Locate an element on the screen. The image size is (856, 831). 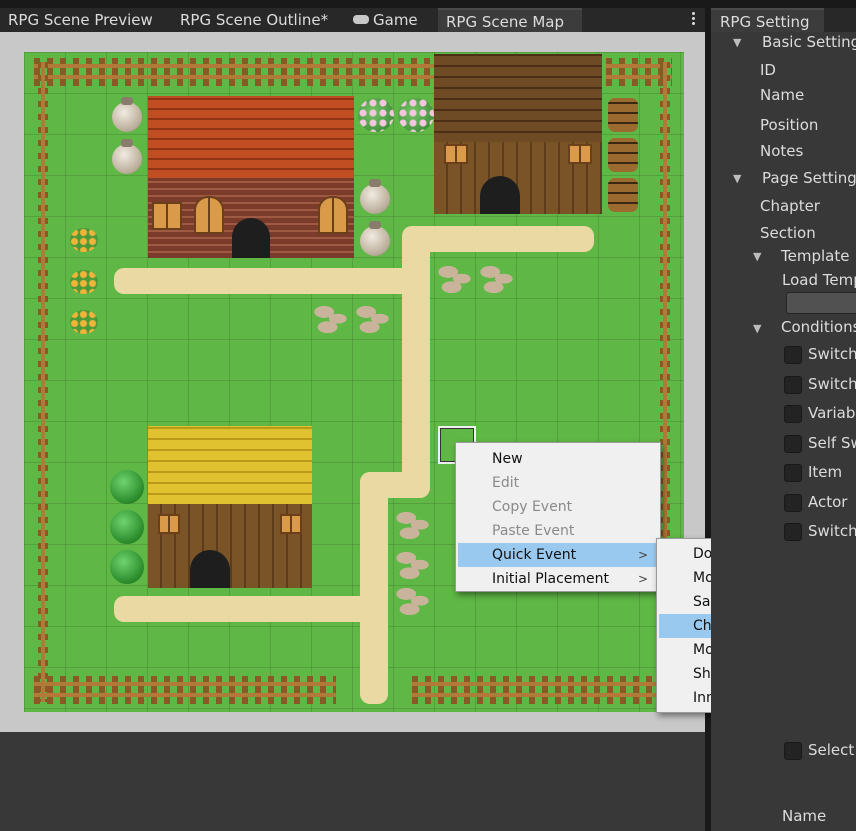
tab-rpg-scene-outline: RPG Scene Outline* is located at coordinates (254, 20).